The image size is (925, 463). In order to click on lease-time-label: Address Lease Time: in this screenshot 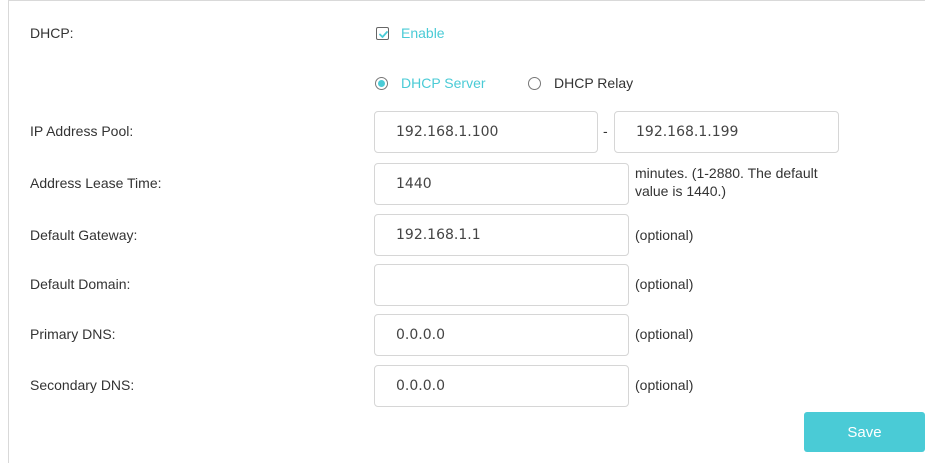, I will do `click(96, 183)`.